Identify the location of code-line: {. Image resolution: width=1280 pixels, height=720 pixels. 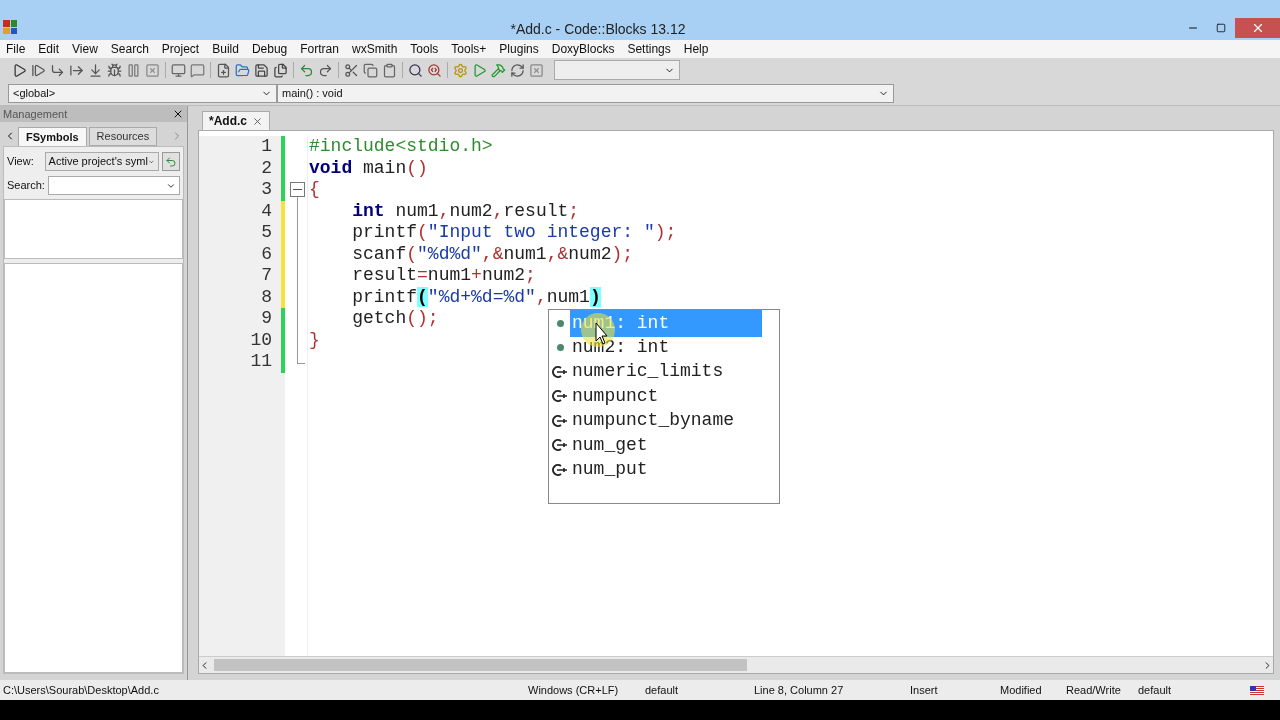
(314, 190).